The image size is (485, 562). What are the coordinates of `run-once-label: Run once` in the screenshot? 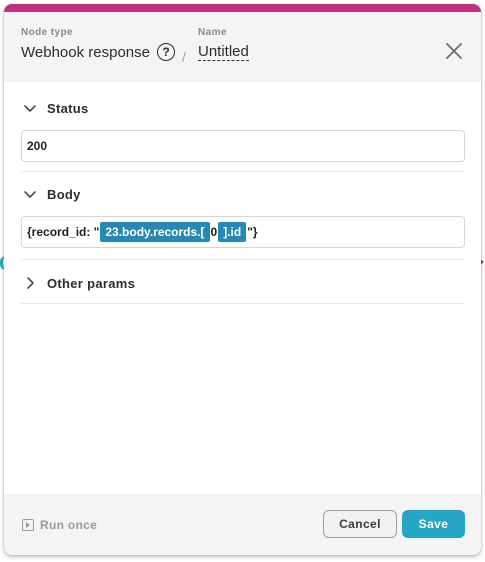 It's located at (69, 525).